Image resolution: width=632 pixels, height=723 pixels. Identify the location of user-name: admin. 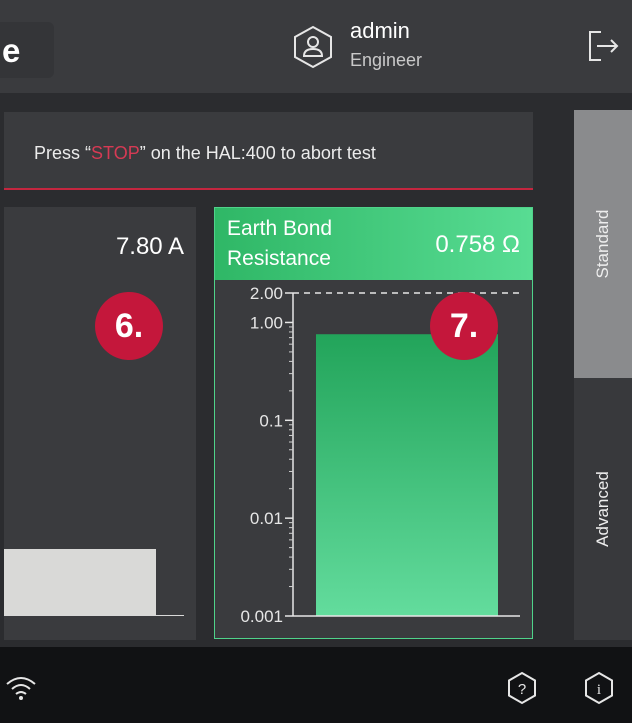
(380, 30).